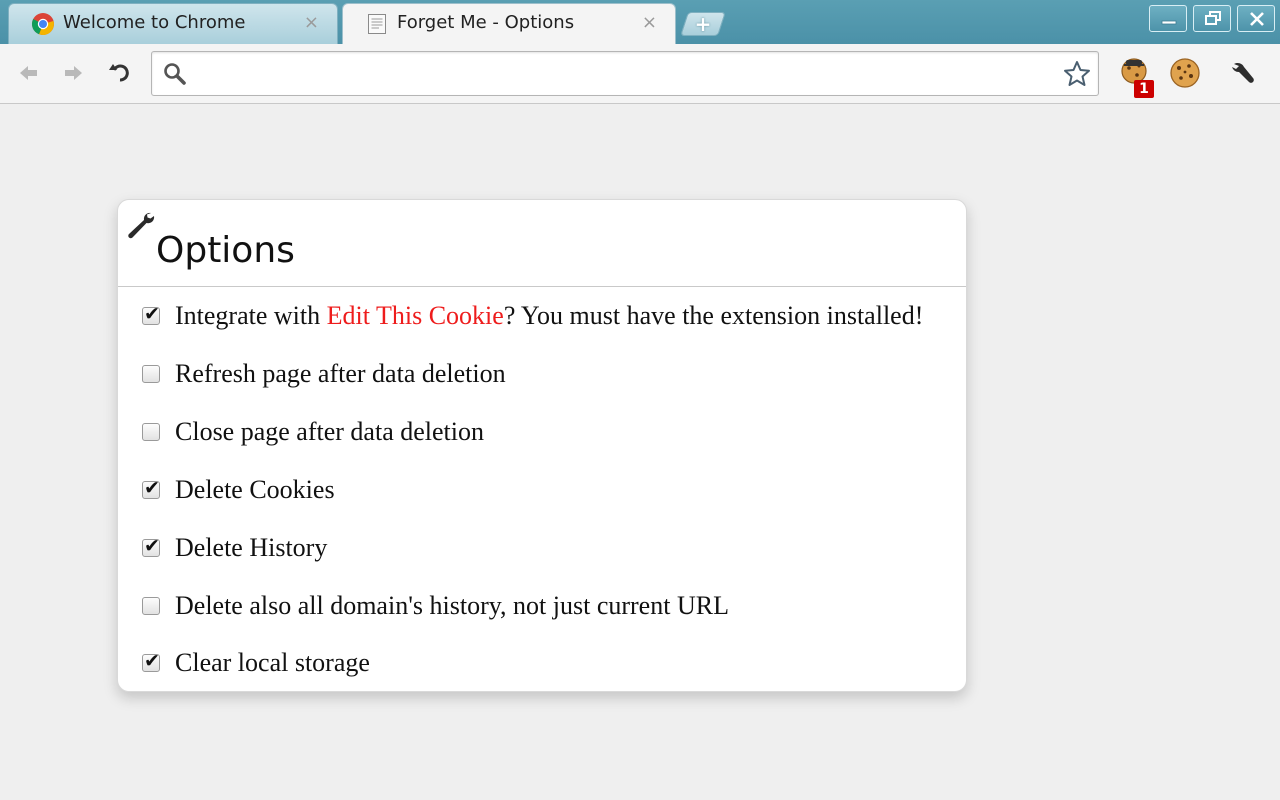 This screenshot has width=1280, height=800. Describe the element at coordinates (255, 489) in the screenshot. I see `option-label: Delete Cookies` at that location.